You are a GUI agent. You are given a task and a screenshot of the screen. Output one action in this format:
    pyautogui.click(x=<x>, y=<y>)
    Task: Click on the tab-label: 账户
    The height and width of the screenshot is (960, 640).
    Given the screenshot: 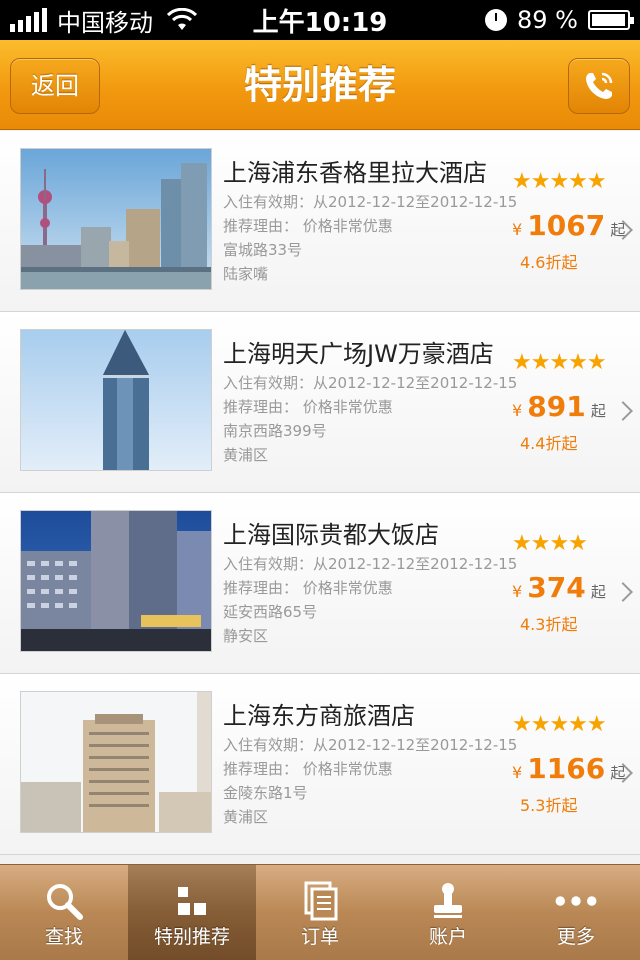 What is the action you would take?
    pyautogui.click(x=447, y=937)
    